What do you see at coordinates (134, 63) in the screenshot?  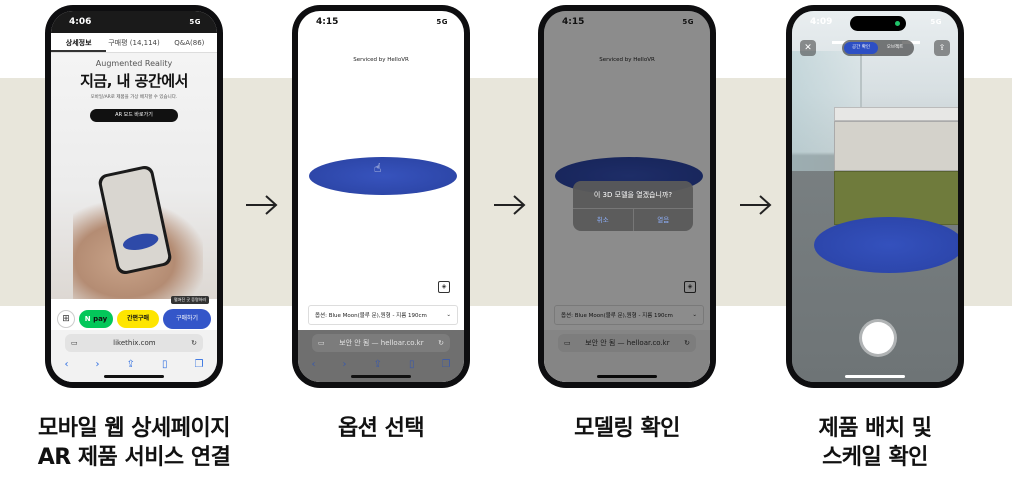 I see `hero-label: Augmented Reality` at bounding box center [134, 63].